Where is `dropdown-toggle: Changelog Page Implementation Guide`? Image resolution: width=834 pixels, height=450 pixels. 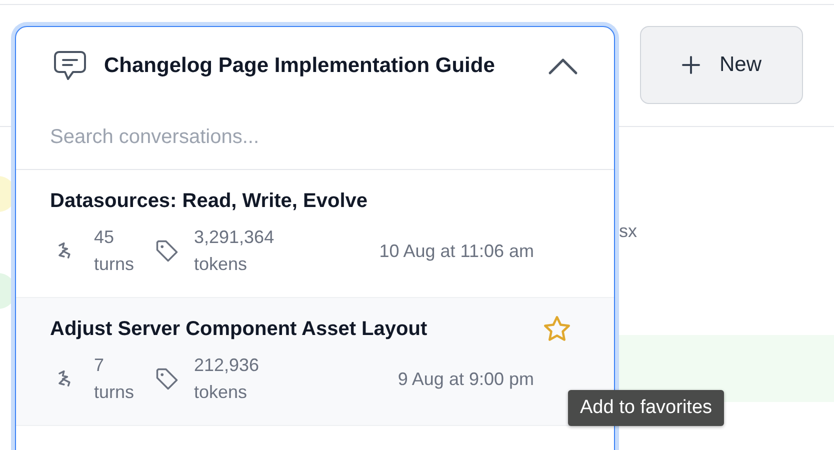 dropdown-toggle: Changelog Page Implementation Guide is located at coordinates (315, 66).